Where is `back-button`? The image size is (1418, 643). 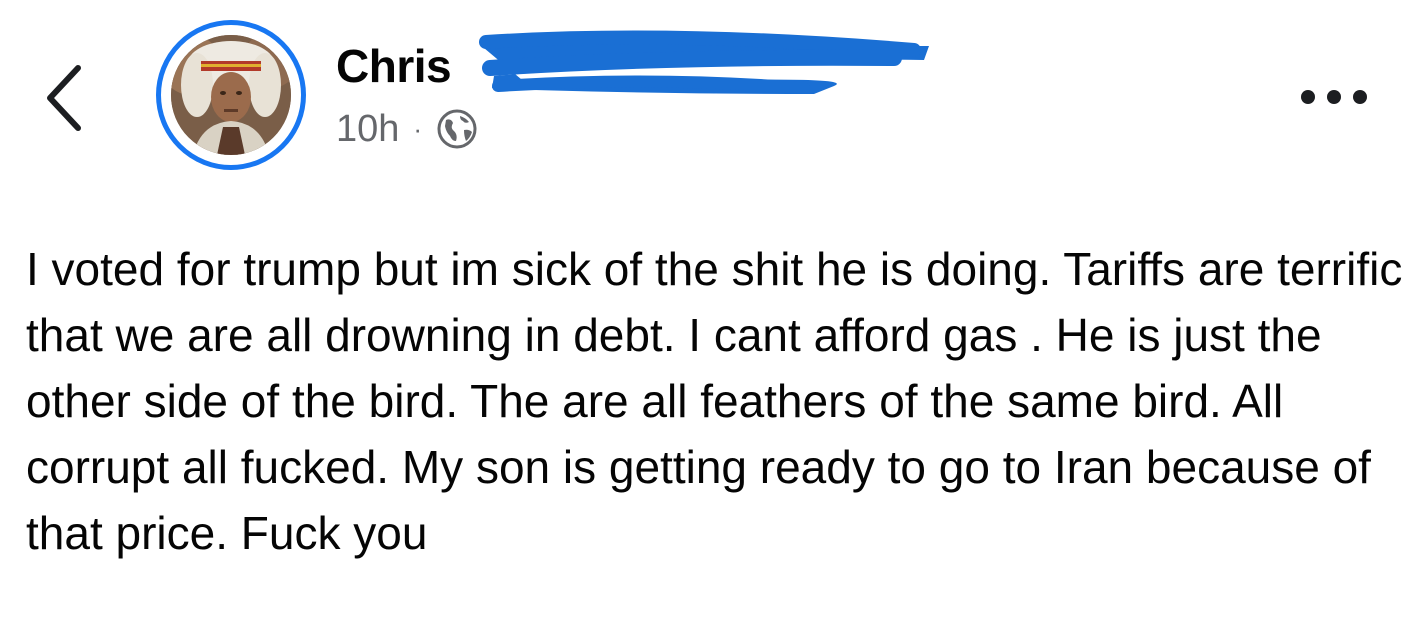
back-button is located at coordinates (65, 98).